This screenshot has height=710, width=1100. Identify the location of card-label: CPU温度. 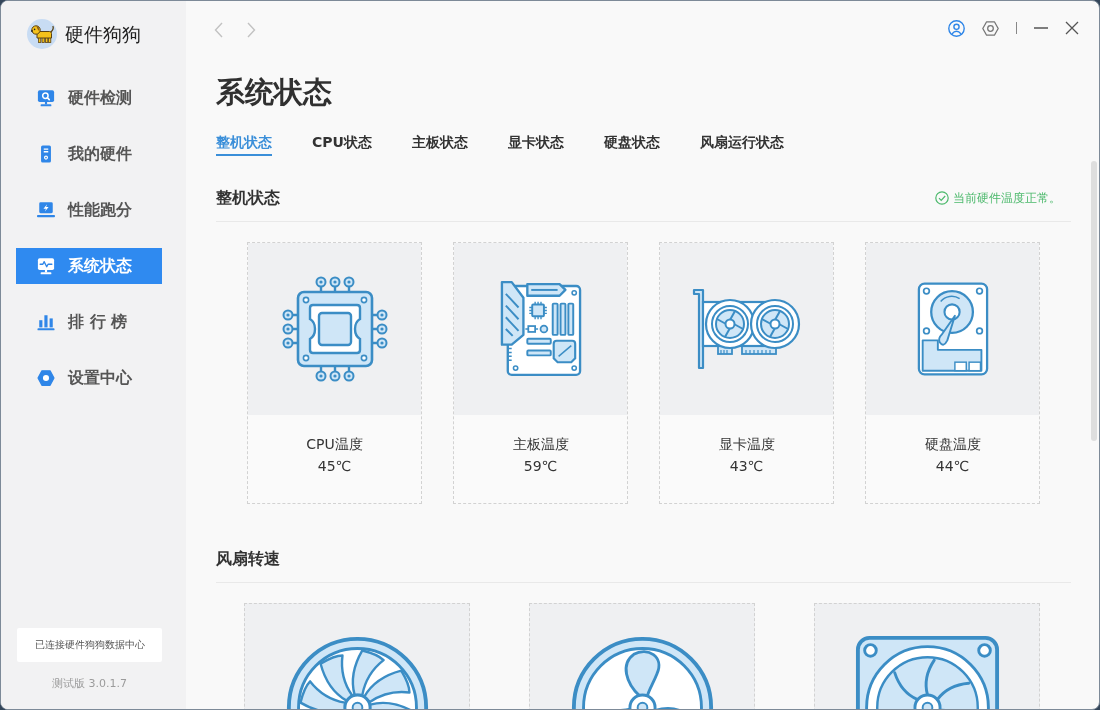
(334, 444).